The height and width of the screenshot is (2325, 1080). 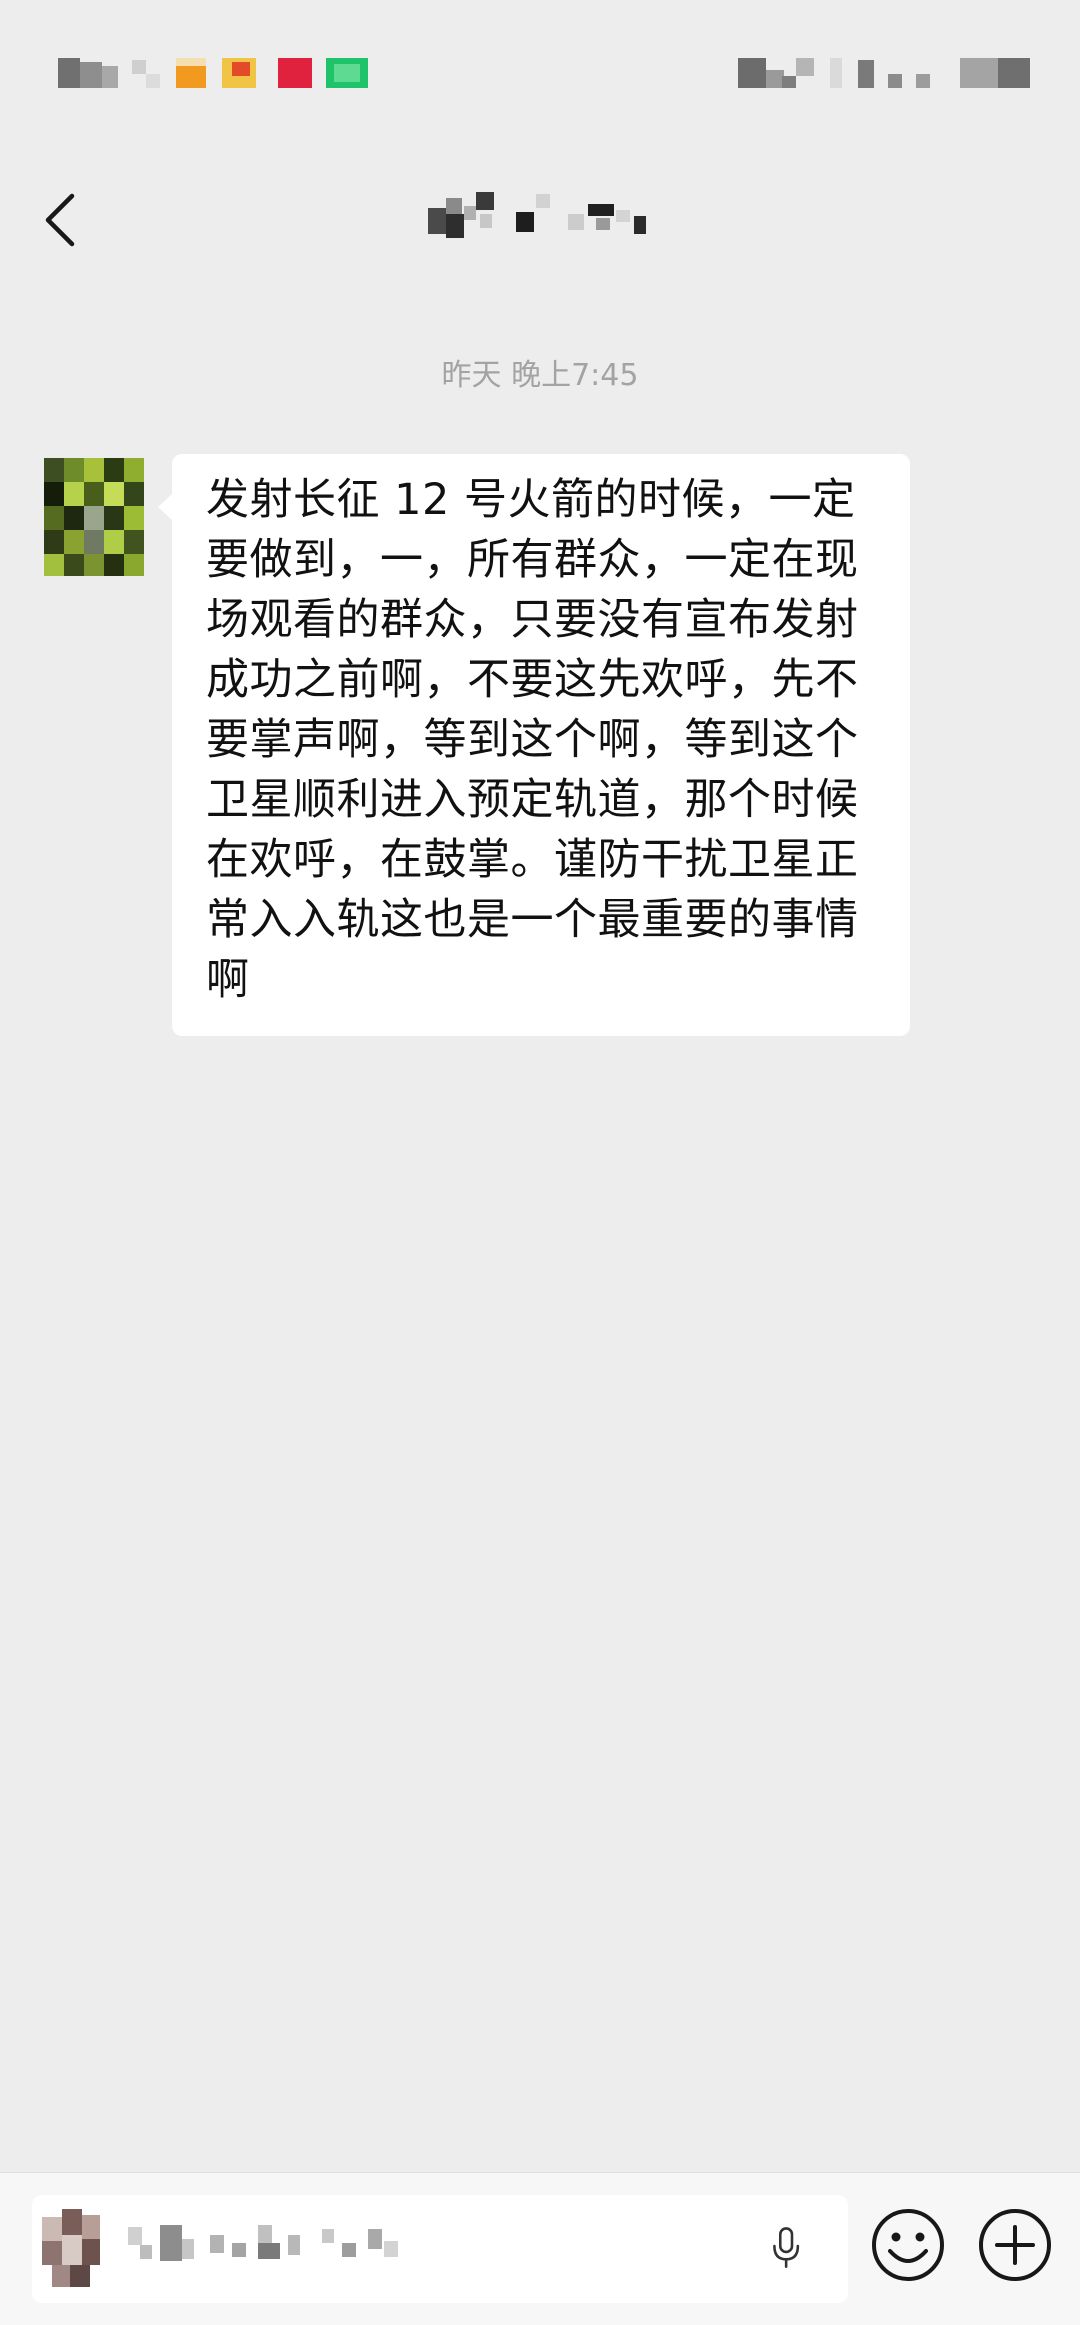 I want to click on back-button, so click(x=75, y=220).